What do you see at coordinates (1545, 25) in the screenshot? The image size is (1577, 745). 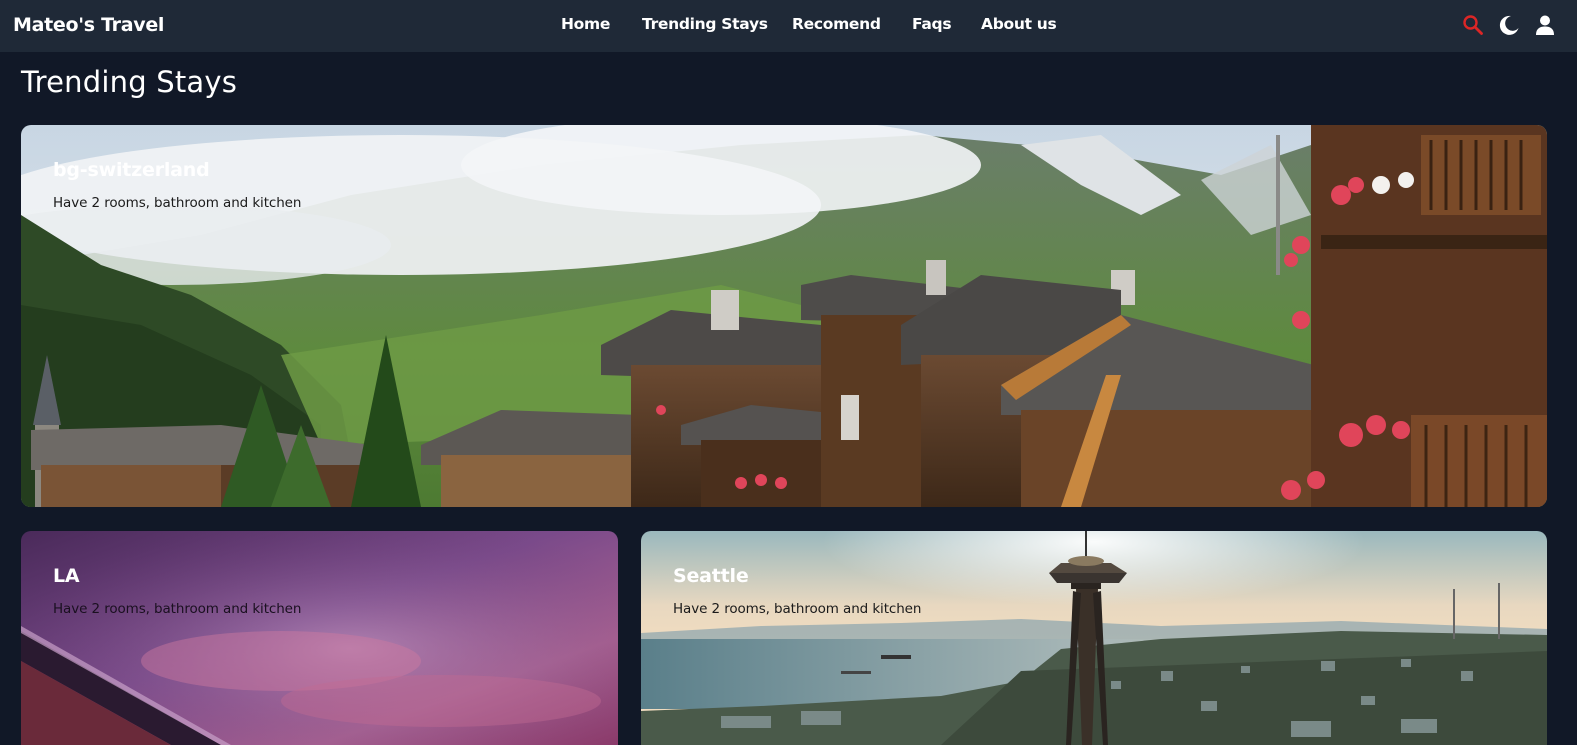 I see `user-icon` at bounding box center [1545, 25].